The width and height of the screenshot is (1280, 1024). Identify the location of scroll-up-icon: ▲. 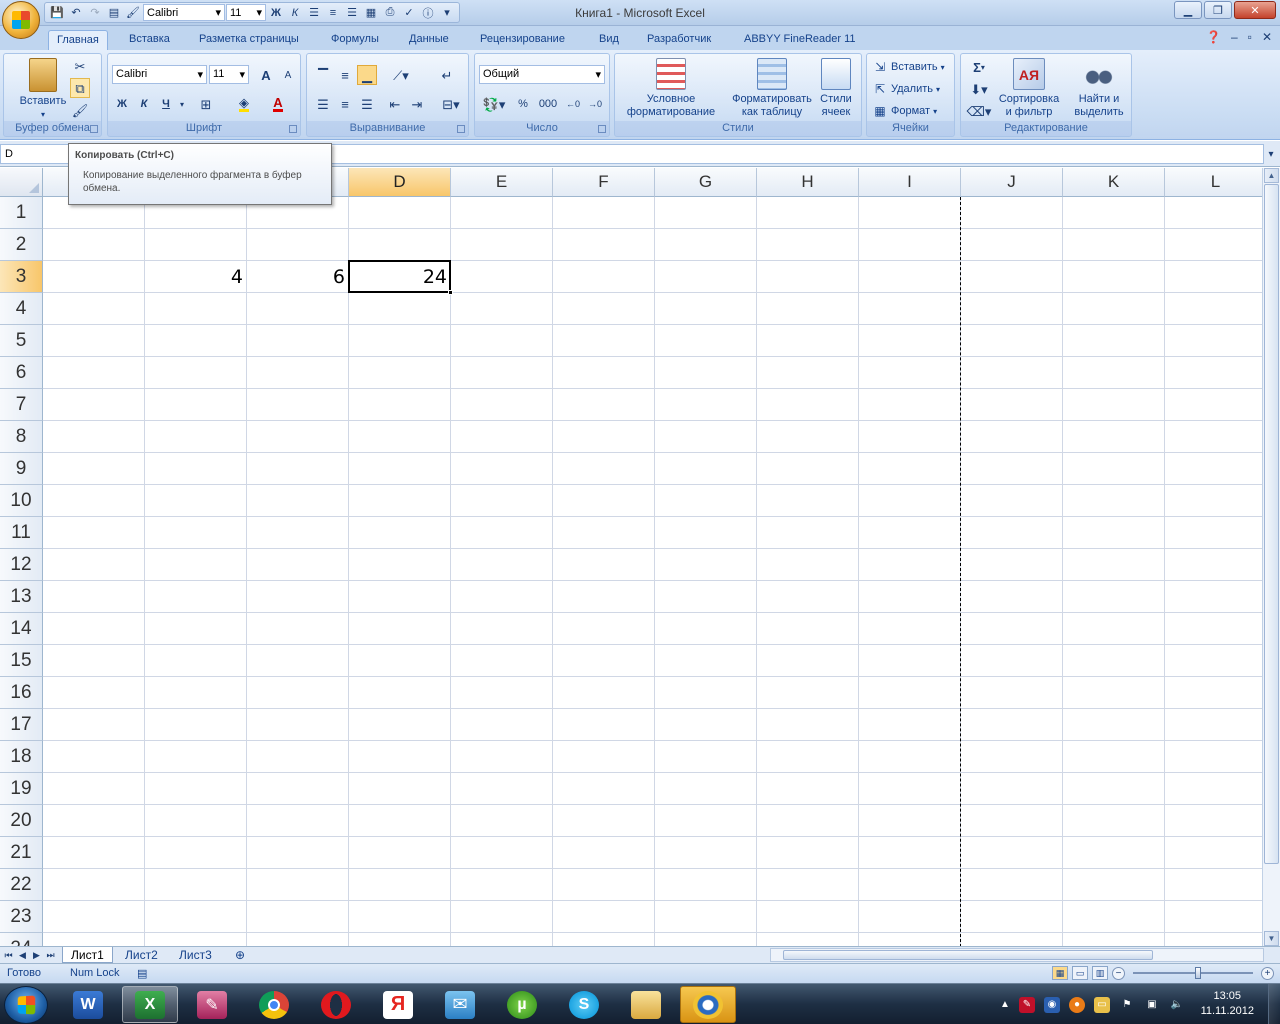
(1271, 175).